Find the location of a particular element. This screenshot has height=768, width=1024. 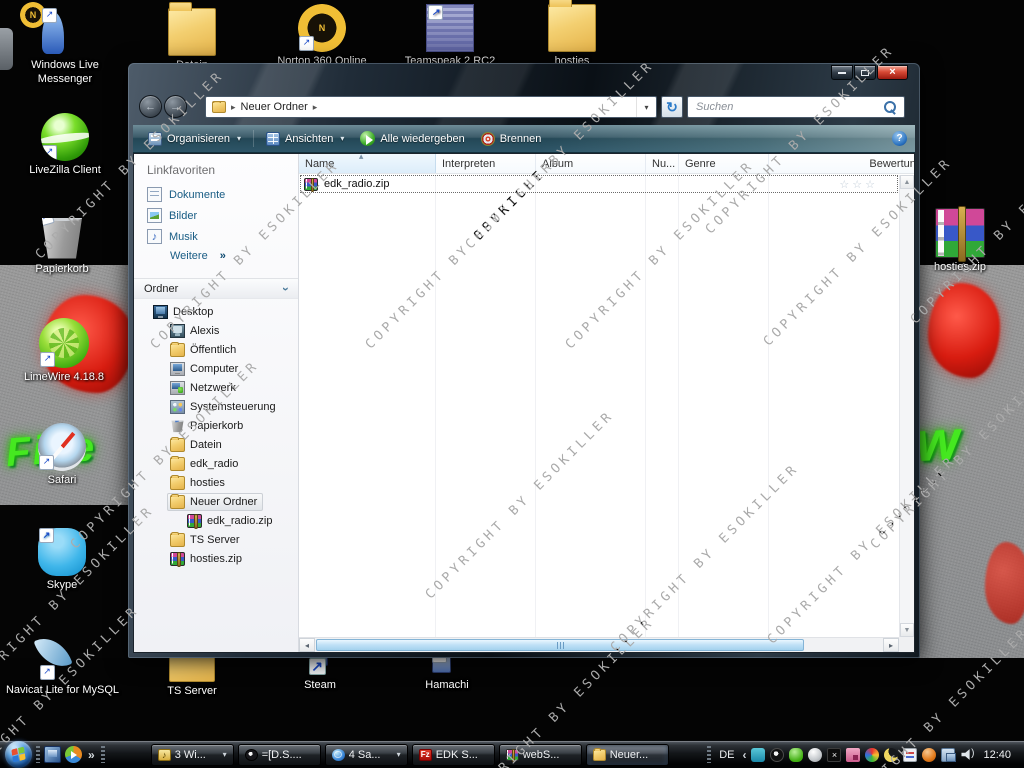

scrollbar-thumb is located at coordinates (560, 645).